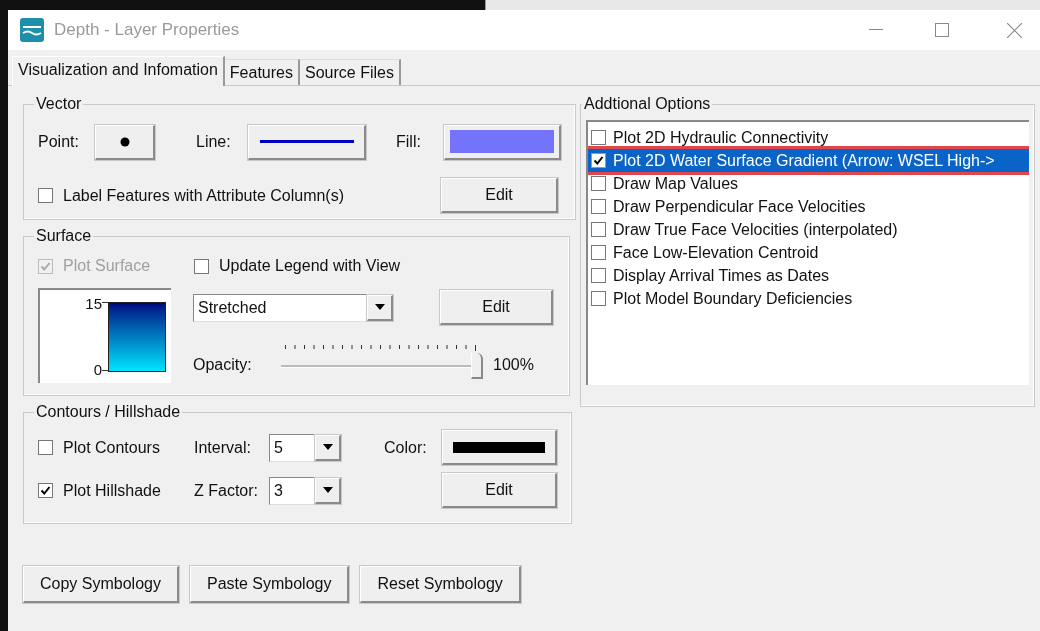  I want to click on line-icon, so click(306, 141).